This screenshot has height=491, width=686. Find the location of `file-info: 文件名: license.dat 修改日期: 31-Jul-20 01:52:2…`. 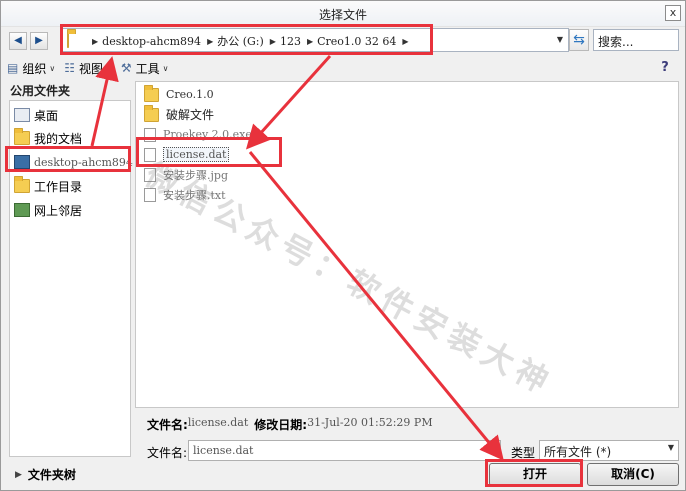

file-info: 文件名: license.dat 修改日期: 31-Jul-20 01:52:2… is located at coordinates (293, 424).